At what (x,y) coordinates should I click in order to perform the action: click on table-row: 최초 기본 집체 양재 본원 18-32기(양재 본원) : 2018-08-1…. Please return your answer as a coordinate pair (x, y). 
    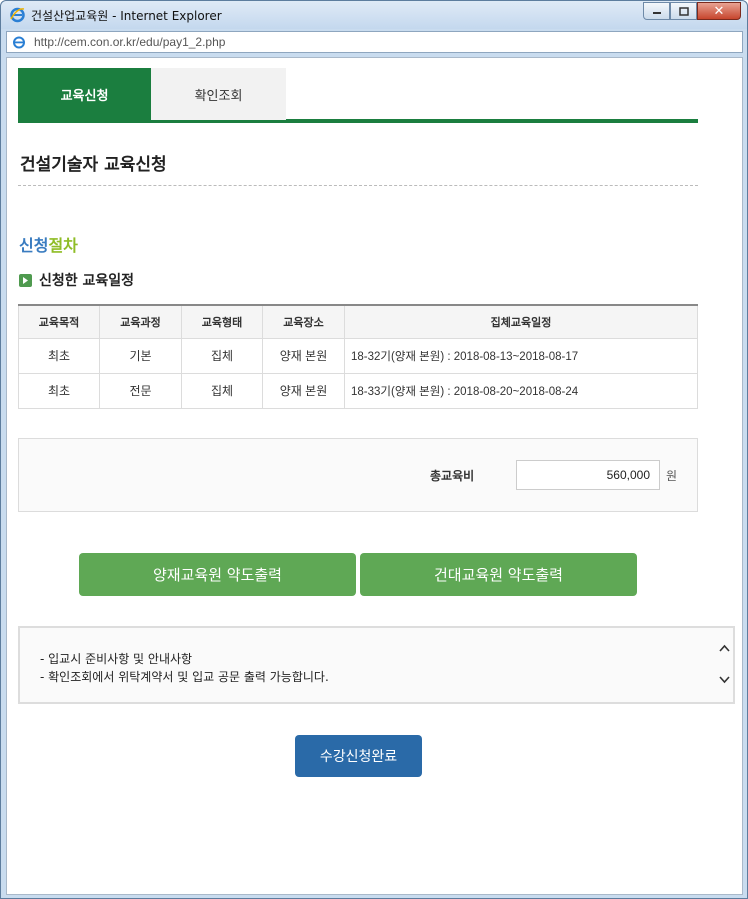
    Looking at the image, I should click on (358, 355).